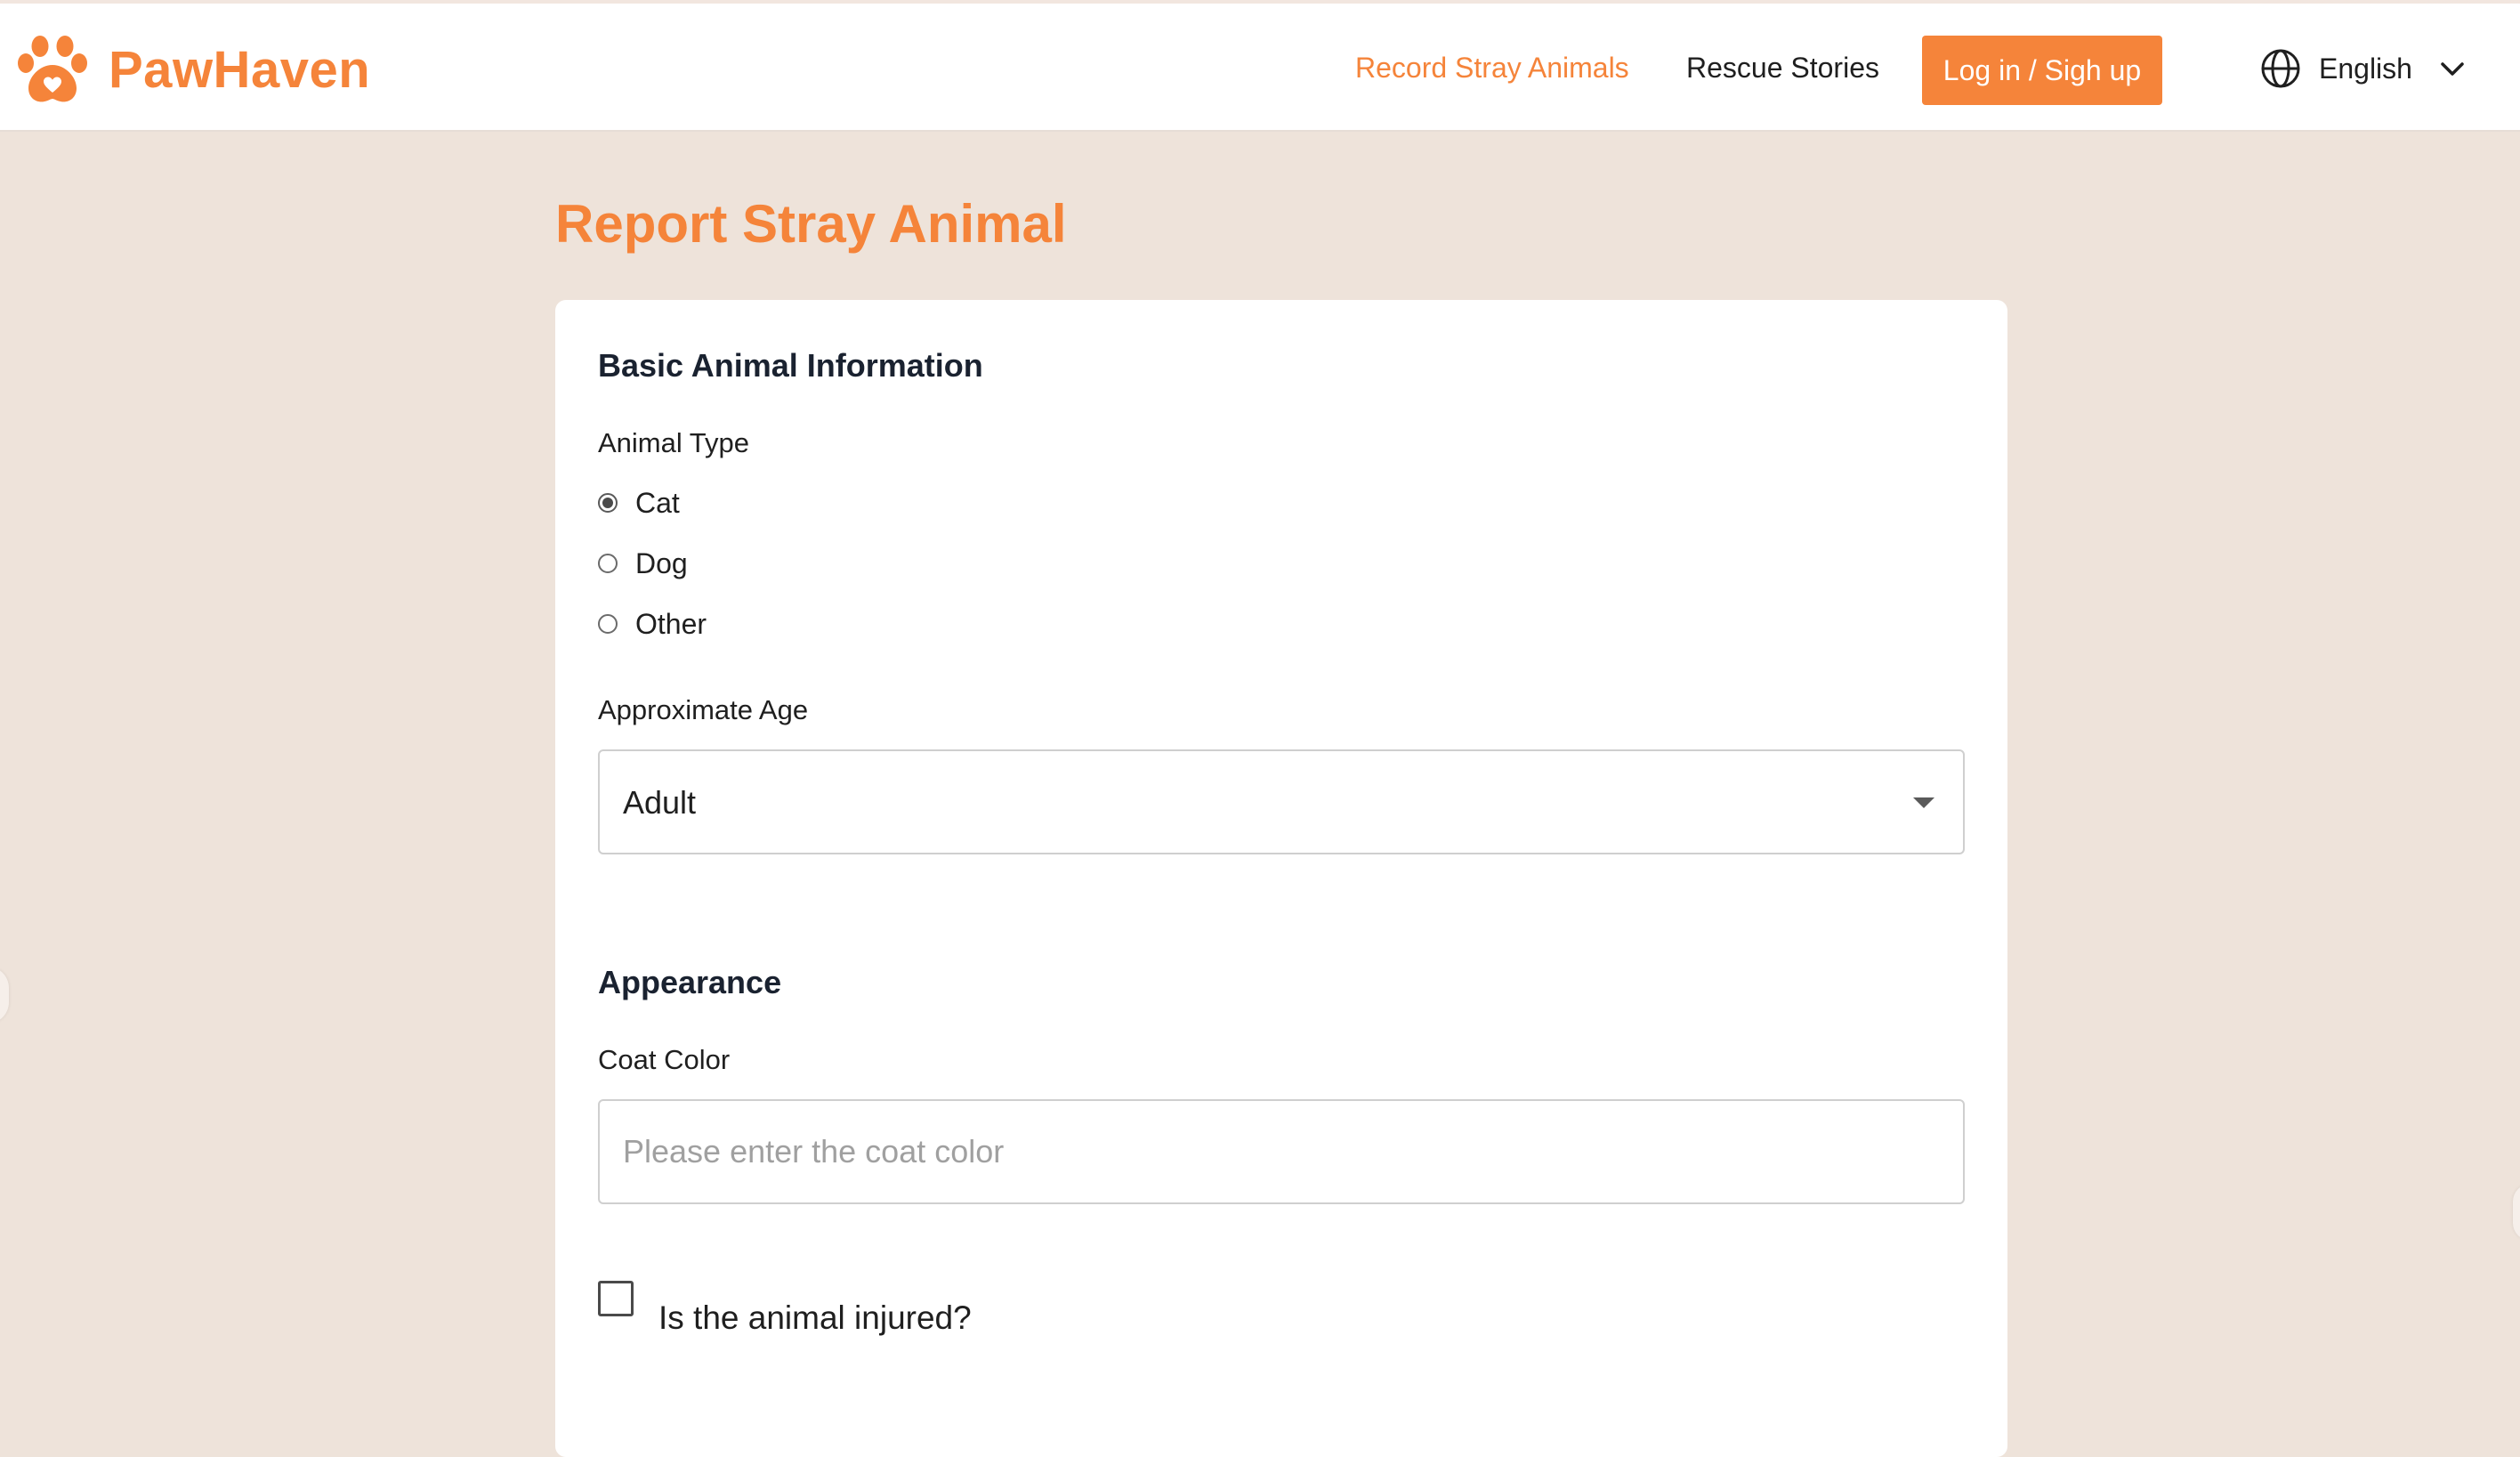 The image size is (2520, 1457). Describe the element at coordinates (608, 503) in the screenshot. I see `radio-button-cat` at that location.